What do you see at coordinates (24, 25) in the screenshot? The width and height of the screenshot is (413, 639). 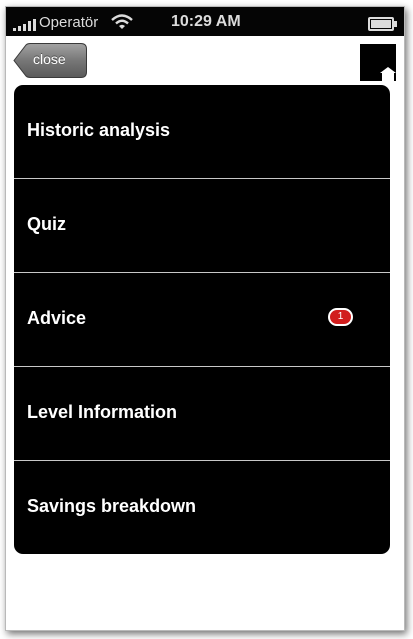 I see `signal-strength-icon` at bounding box center [24, 25].